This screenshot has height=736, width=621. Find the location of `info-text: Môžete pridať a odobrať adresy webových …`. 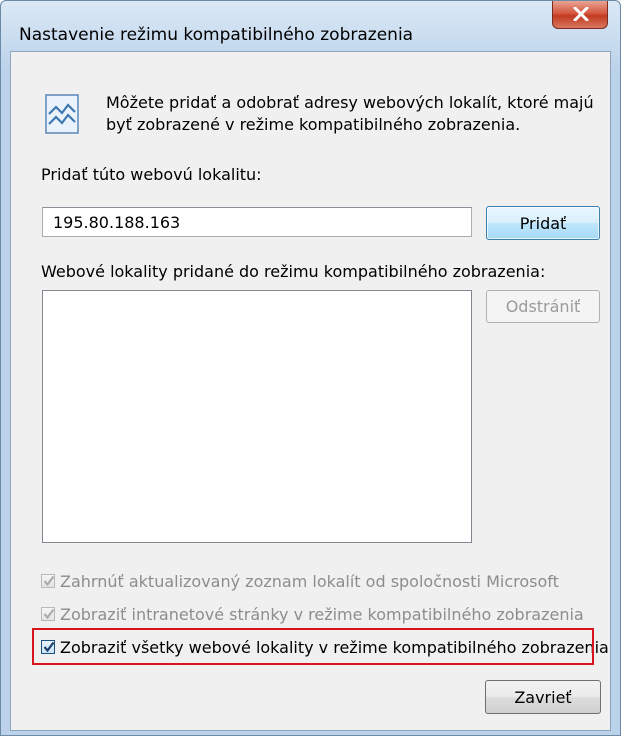

info-text: Môžete pridať a odobrať adresy webových … is located at coordinates (350, 113).